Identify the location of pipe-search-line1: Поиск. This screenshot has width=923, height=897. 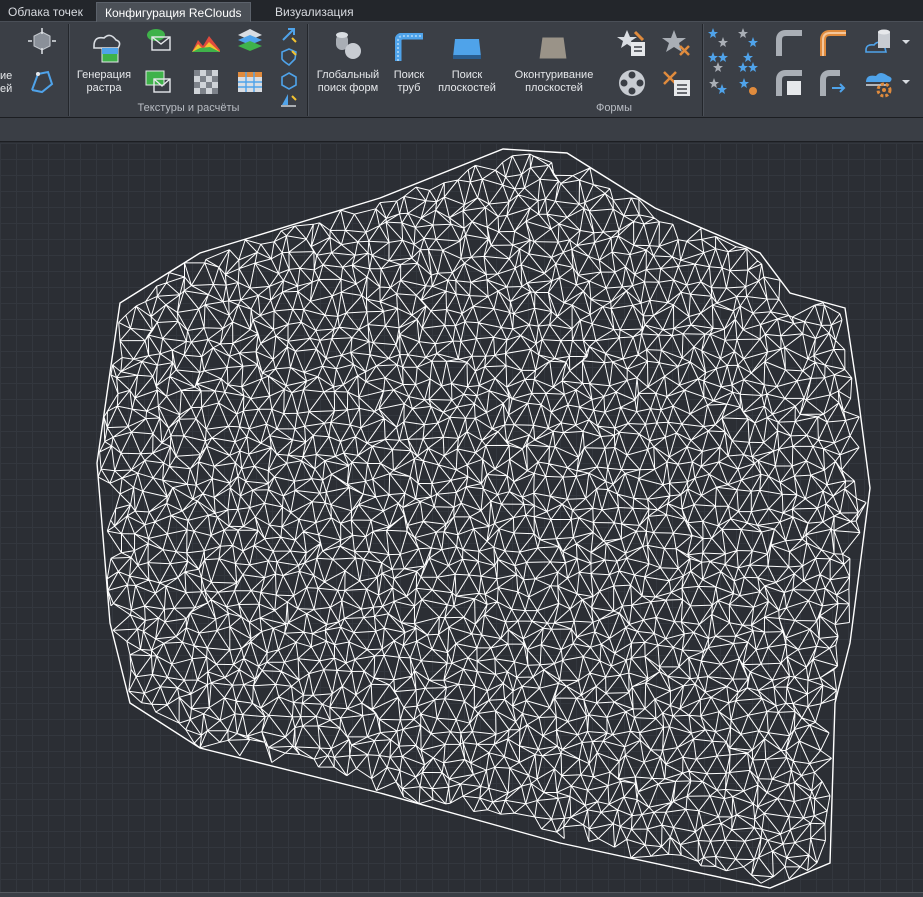
(409, 75).